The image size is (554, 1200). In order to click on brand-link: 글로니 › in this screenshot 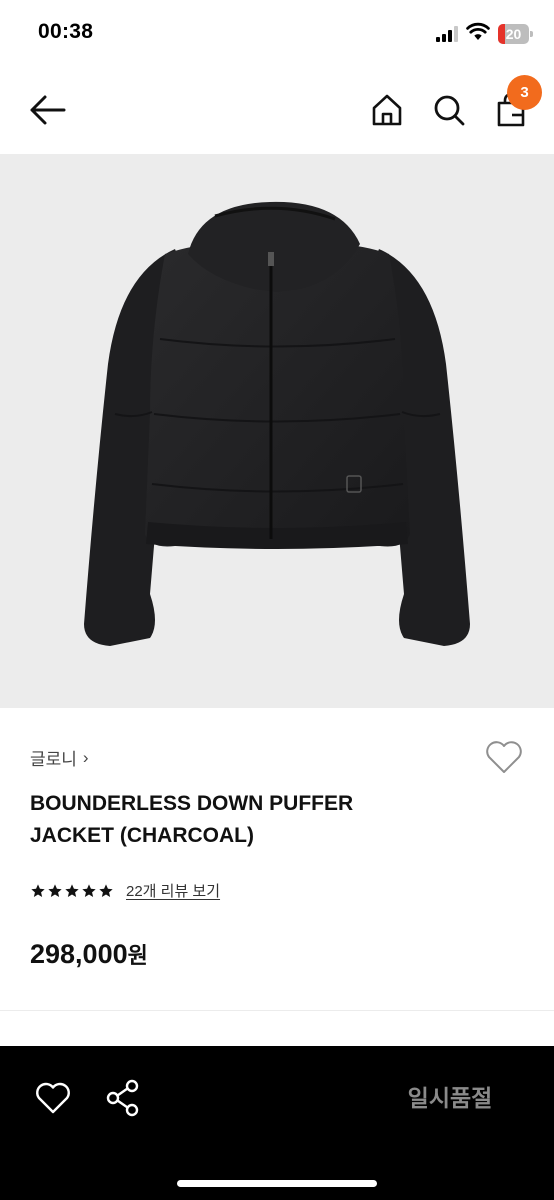, I will do `click(59, 757)`.